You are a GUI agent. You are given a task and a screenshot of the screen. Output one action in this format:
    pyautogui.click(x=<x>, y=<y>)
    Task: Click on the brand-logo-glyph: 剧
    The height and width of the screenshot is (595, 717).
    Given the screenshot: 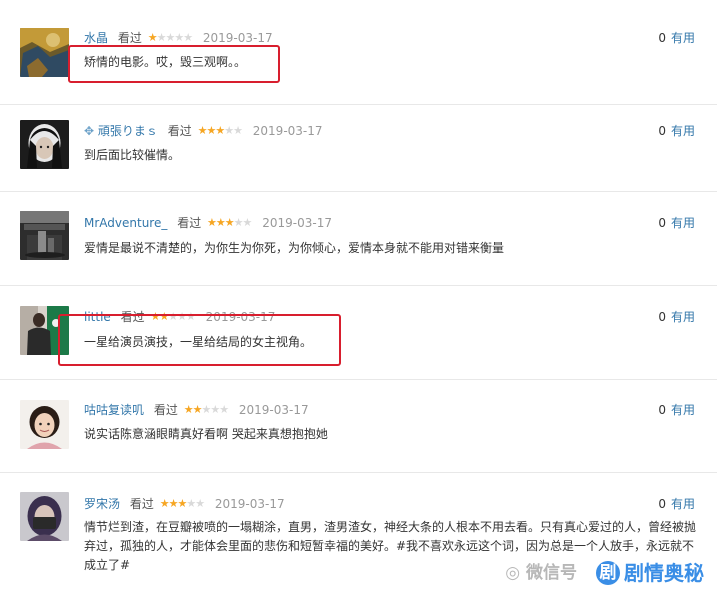 What is the action you would take?
    pyautogui.click(x=608, y=572)
    